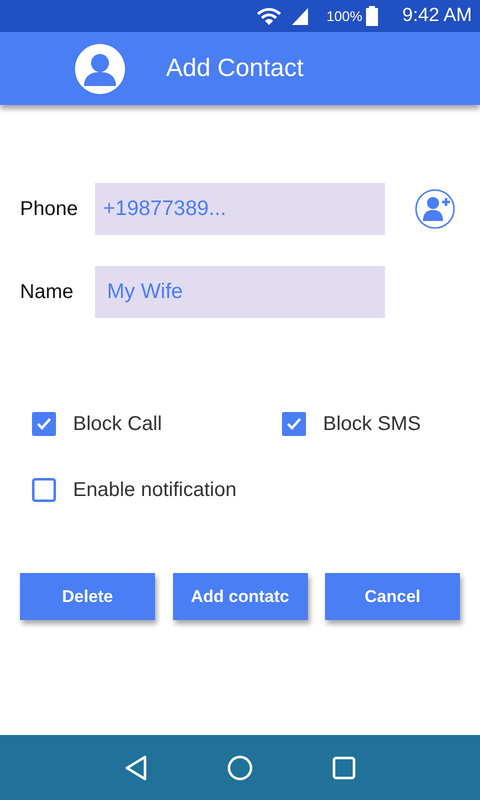 The image size is (480, 800). I want to click on battery-level: 100%, so click(344, 16).